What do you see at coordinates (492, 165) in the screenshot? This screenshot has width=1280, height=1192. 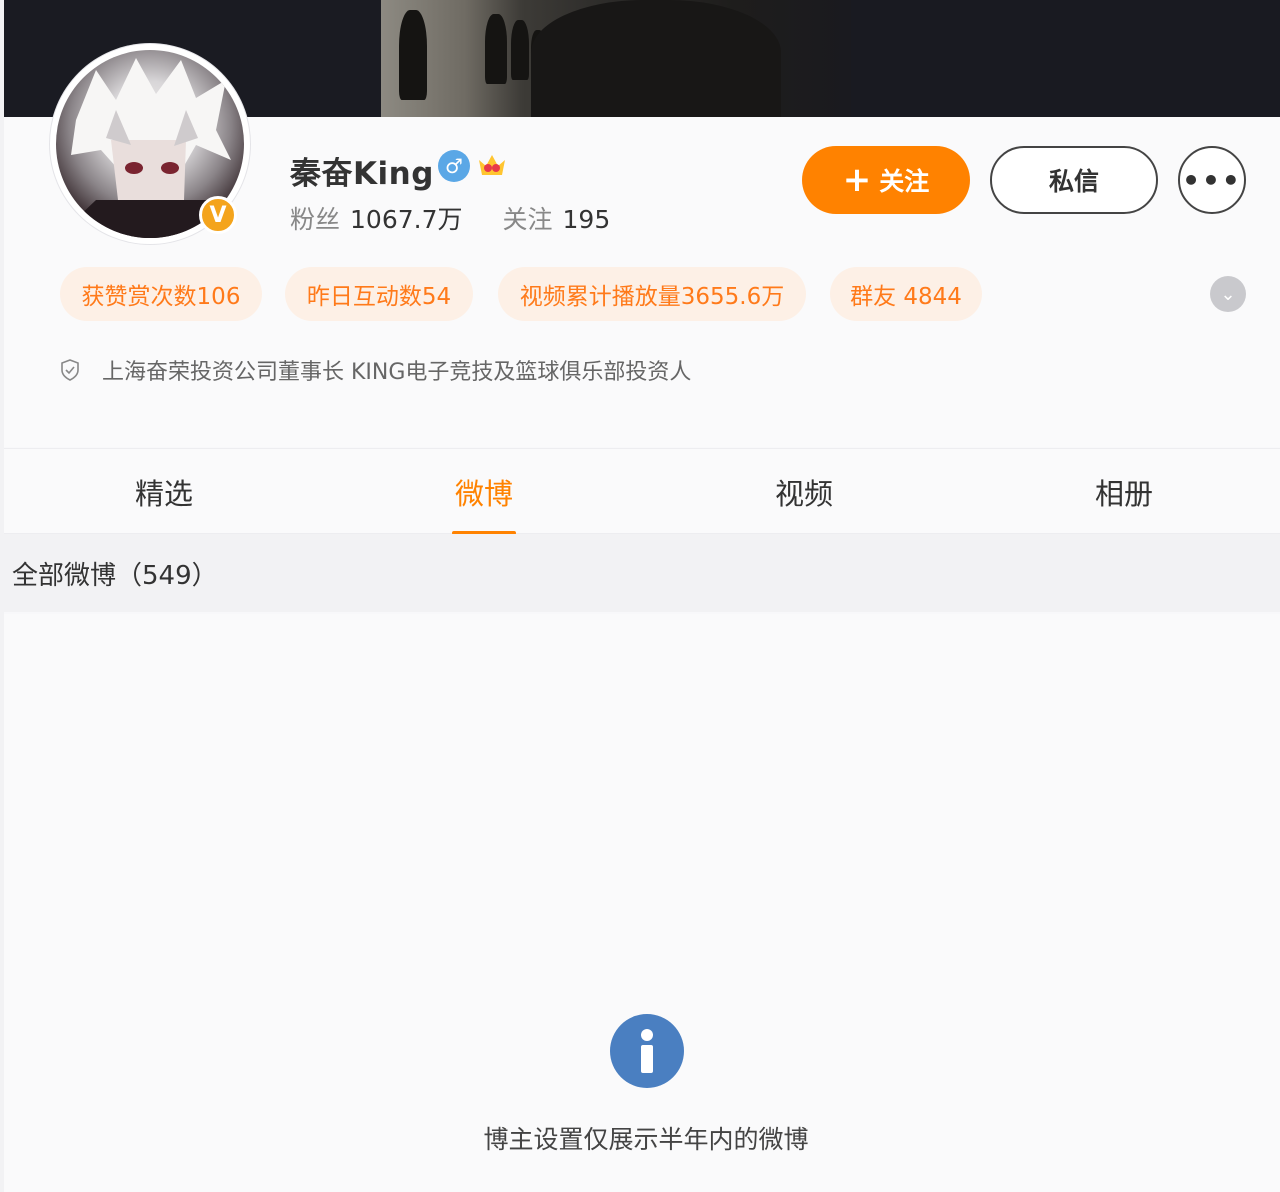 I see `vip-crown-icon` at bounding box center [492, 165].